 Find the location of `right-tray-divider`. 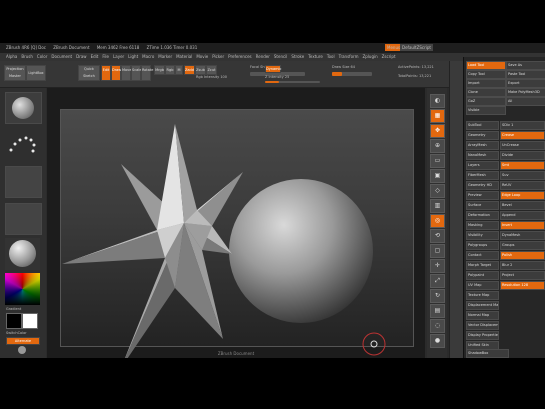

right-tray-divider is located at coordinates (456, 209).